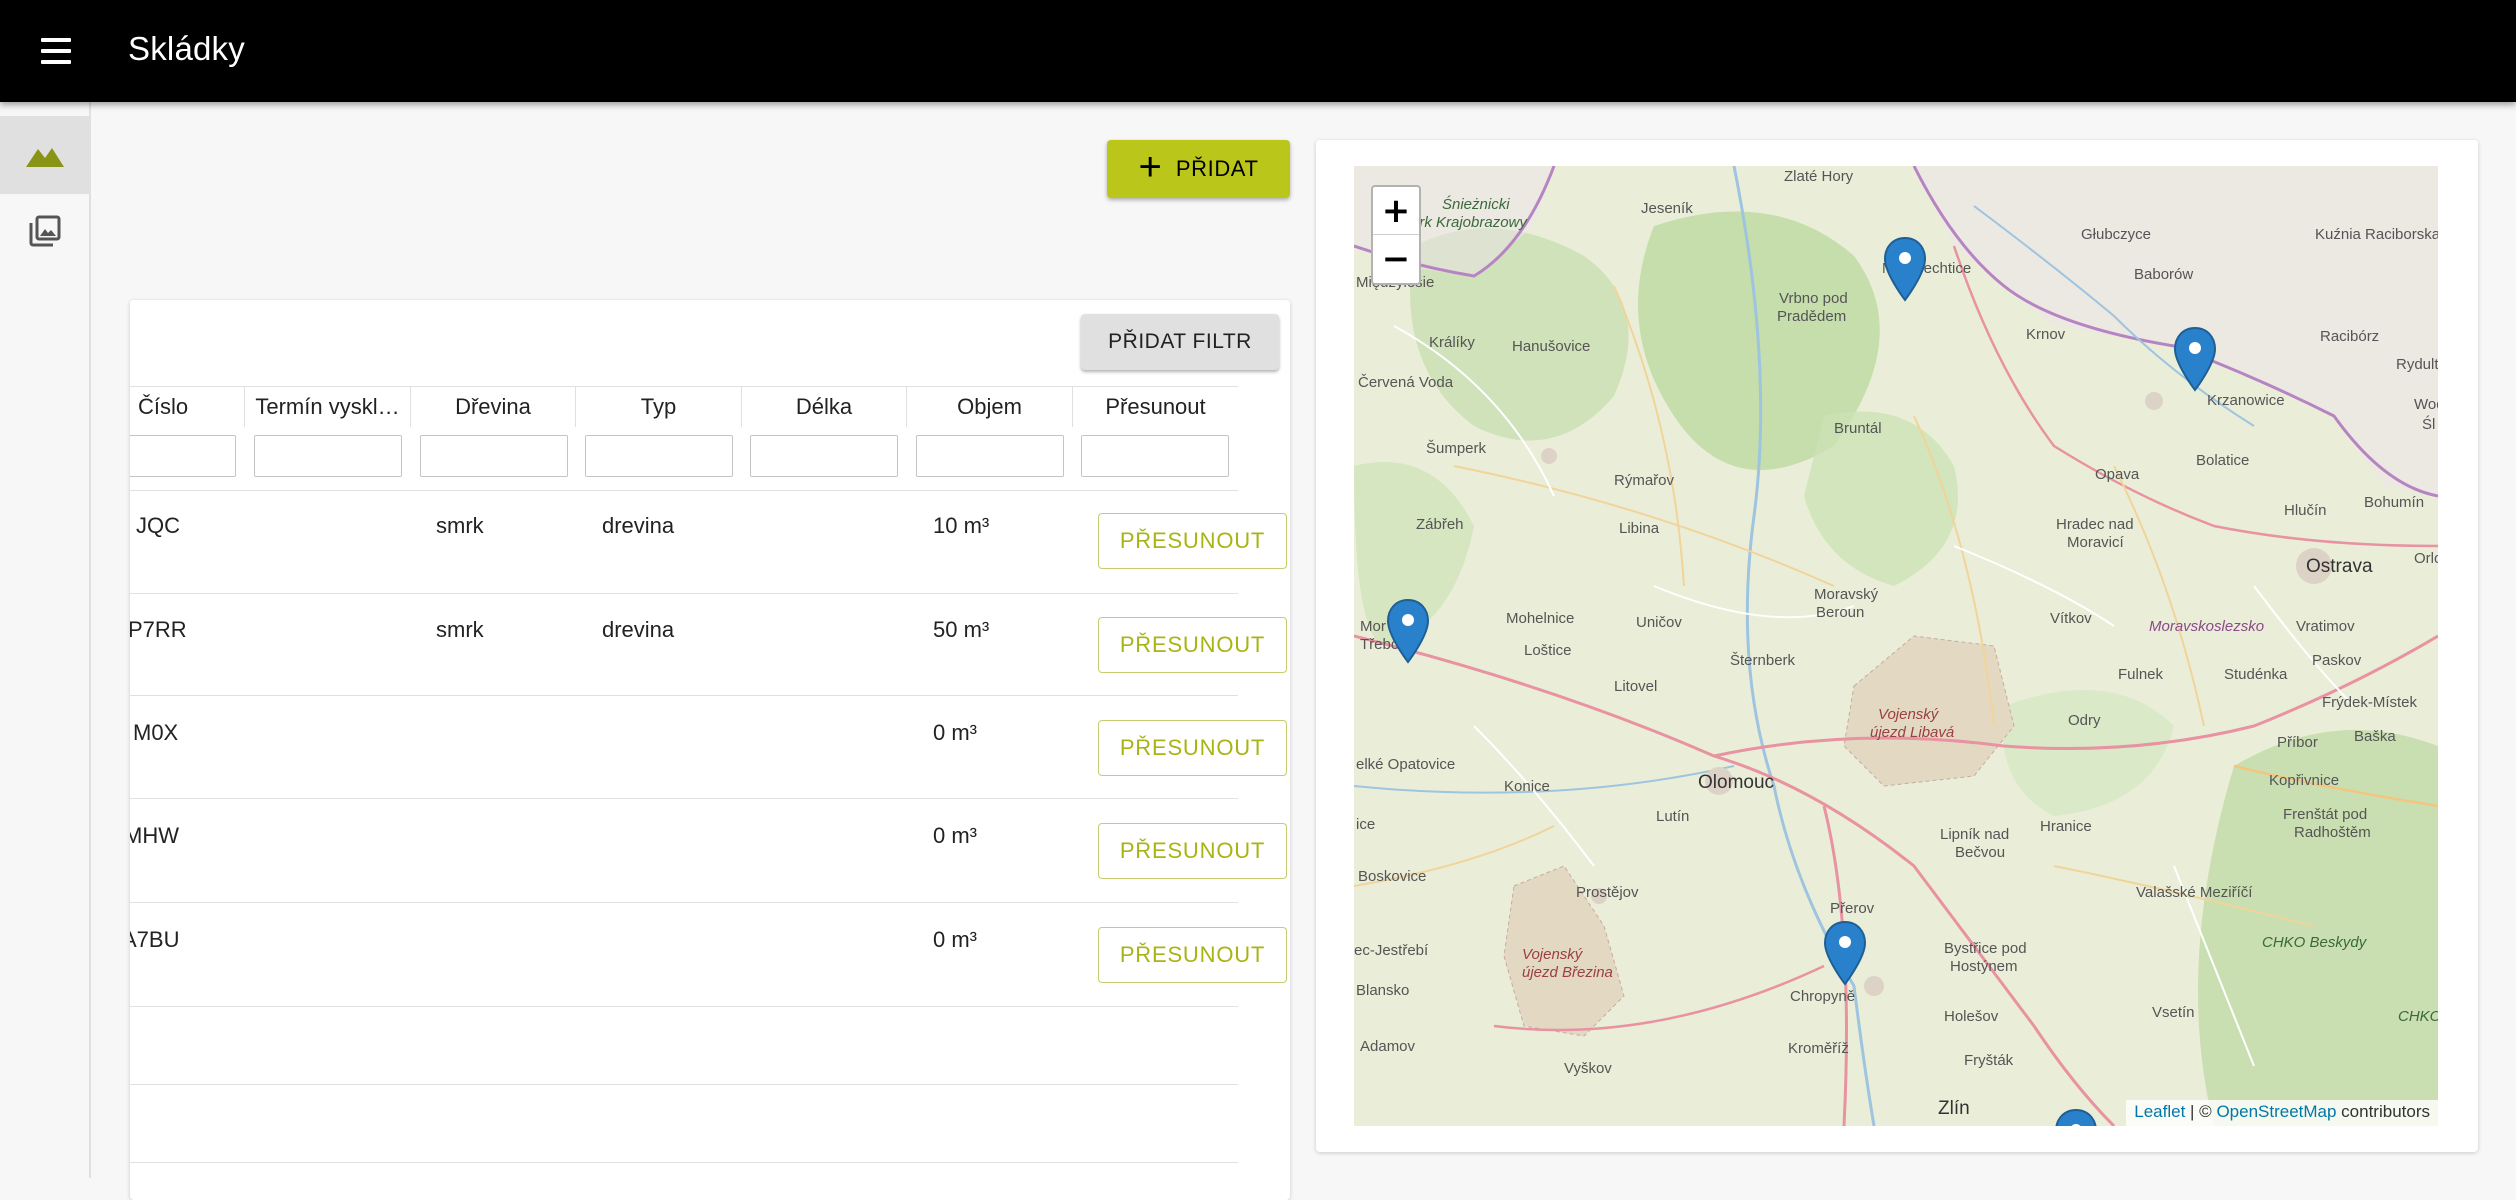  I want to click on map-label: Frýdek-Místek, so click(2370, 702).